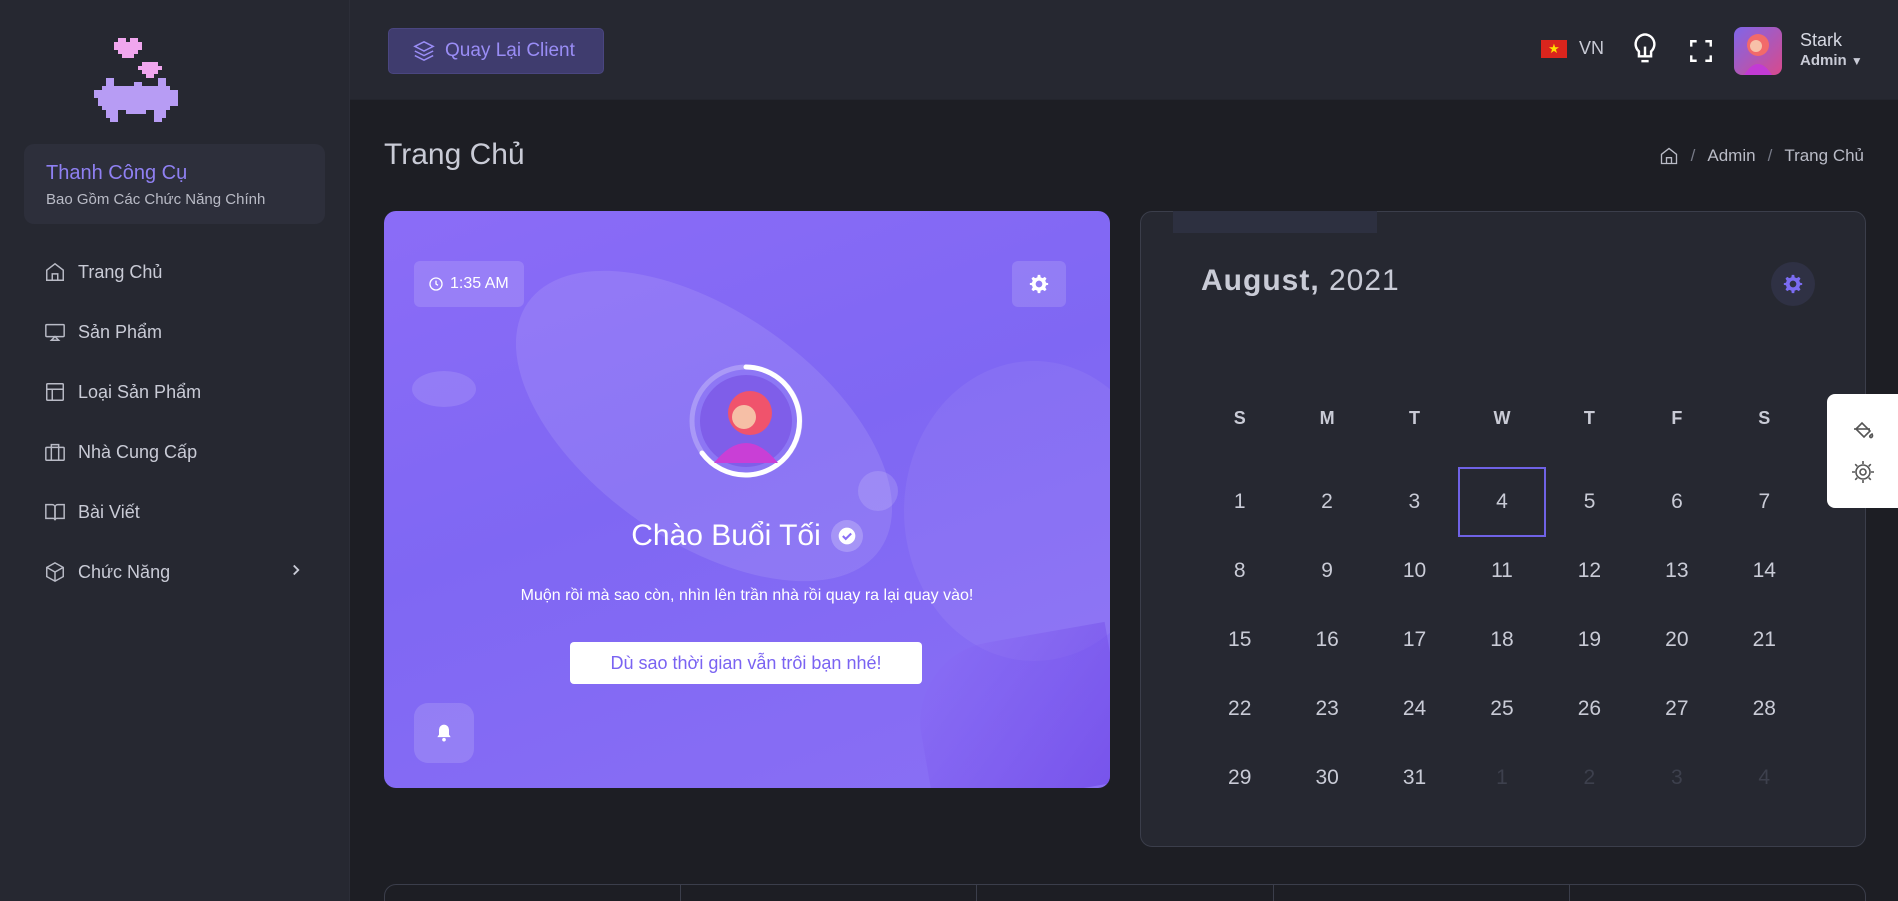 The image size is (1898, 901). I want to click on calendar-day-today: 4, so click(1501, 501).